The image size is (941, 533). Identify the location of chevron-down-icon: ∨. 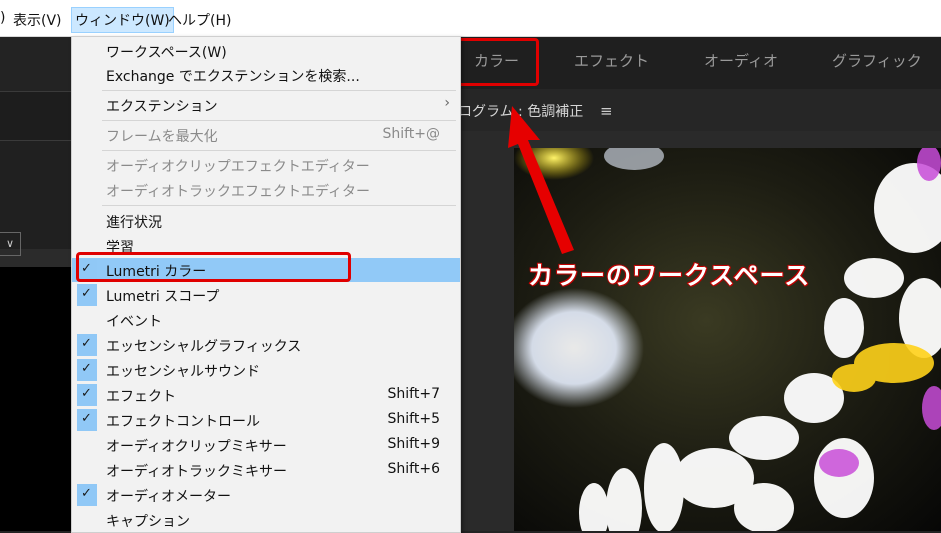
(10, 244).